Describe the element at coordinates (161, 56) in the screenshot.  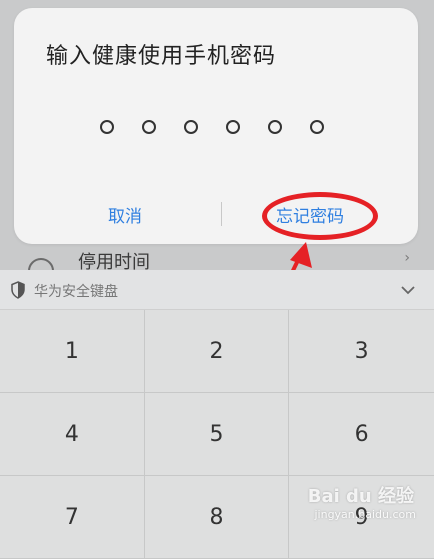
I see `dialog-title: 输入健康使用手机密码` at that location.